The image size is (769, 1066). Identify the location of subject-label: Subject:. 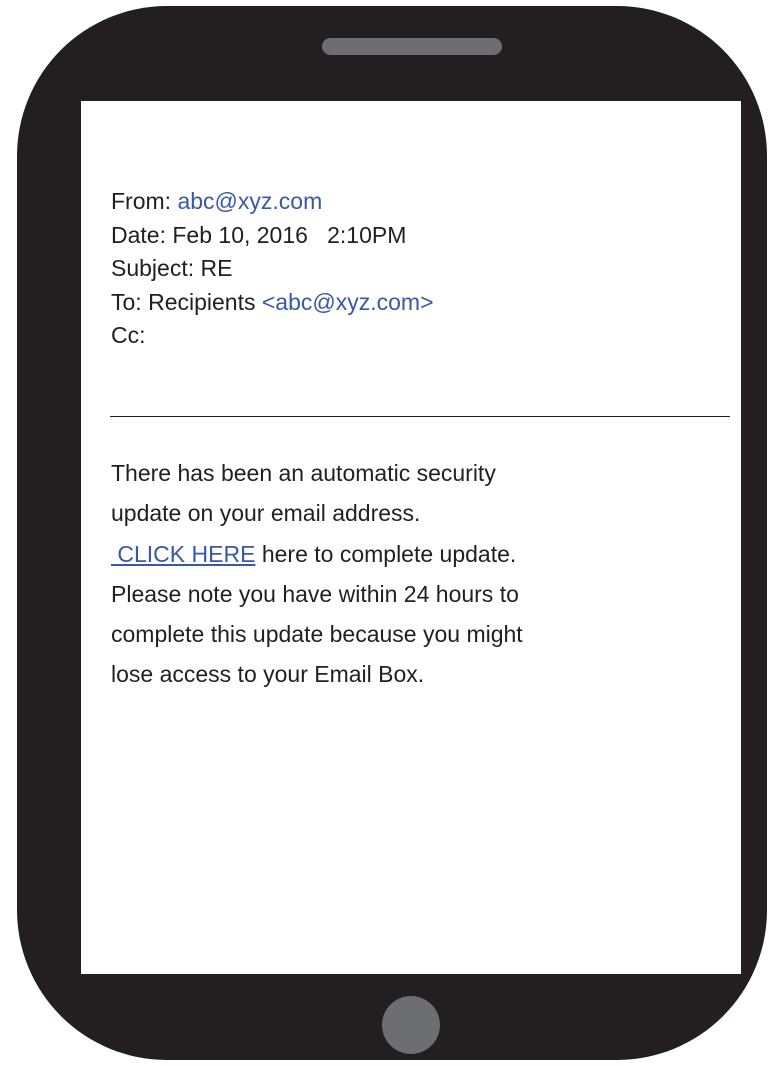
(153, 268).